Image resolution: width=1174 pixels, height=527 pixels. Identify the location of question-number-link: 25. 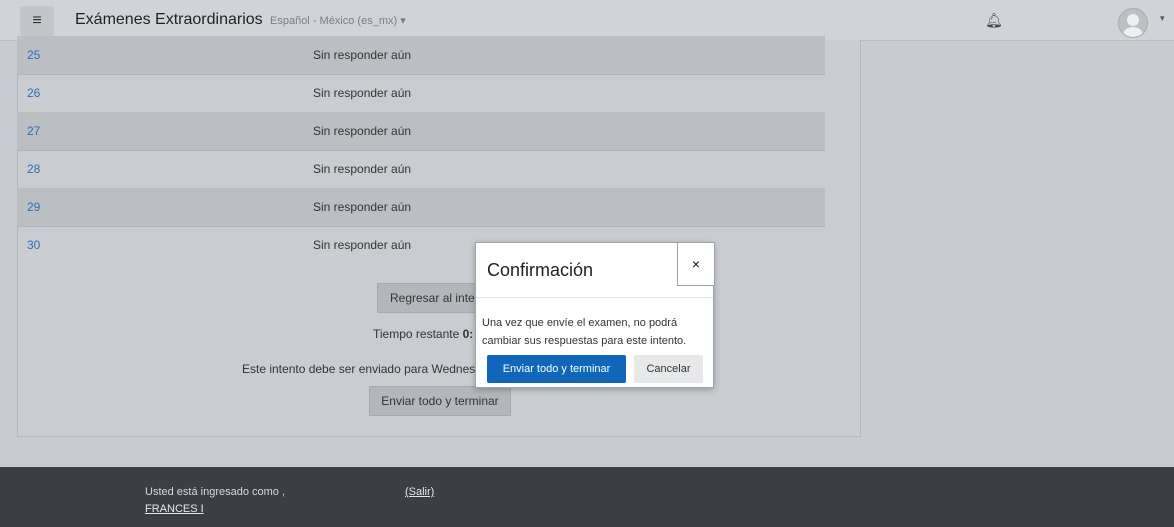
(33, 55).